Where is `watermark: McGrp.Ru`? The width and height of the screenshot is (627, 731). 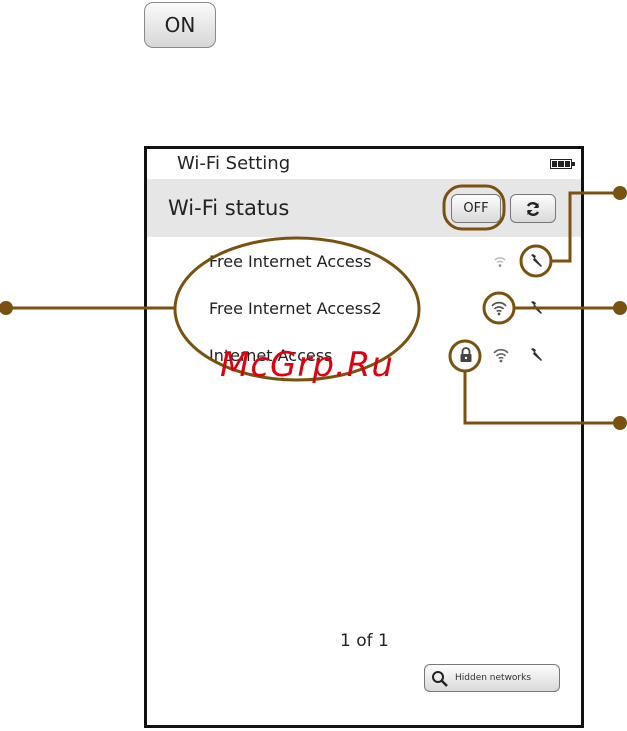
watermark: McGrp.Ru is located at coordinates (307, 365).